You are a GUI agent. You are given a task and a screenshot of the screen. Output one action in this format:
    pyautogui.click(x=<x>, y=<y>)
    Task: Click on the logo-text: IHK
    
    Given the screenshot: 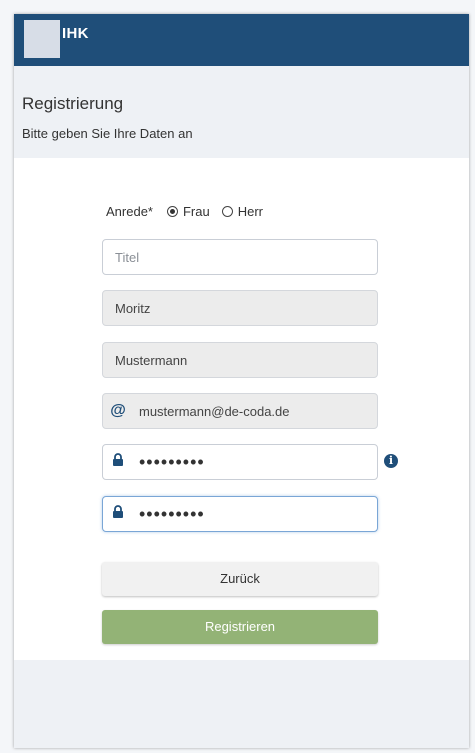 What is the action you would take?
    pyautogui.click(x=78, y=39)
    